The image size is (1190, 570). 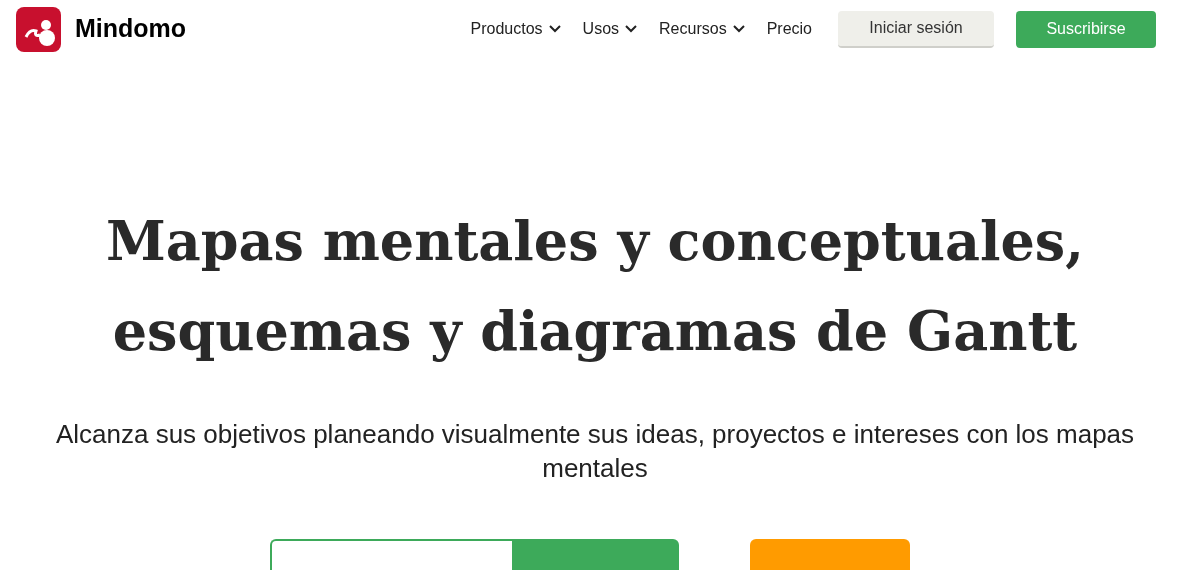 I want to click on nav-link: Recursos, so click(x=702, y=29).